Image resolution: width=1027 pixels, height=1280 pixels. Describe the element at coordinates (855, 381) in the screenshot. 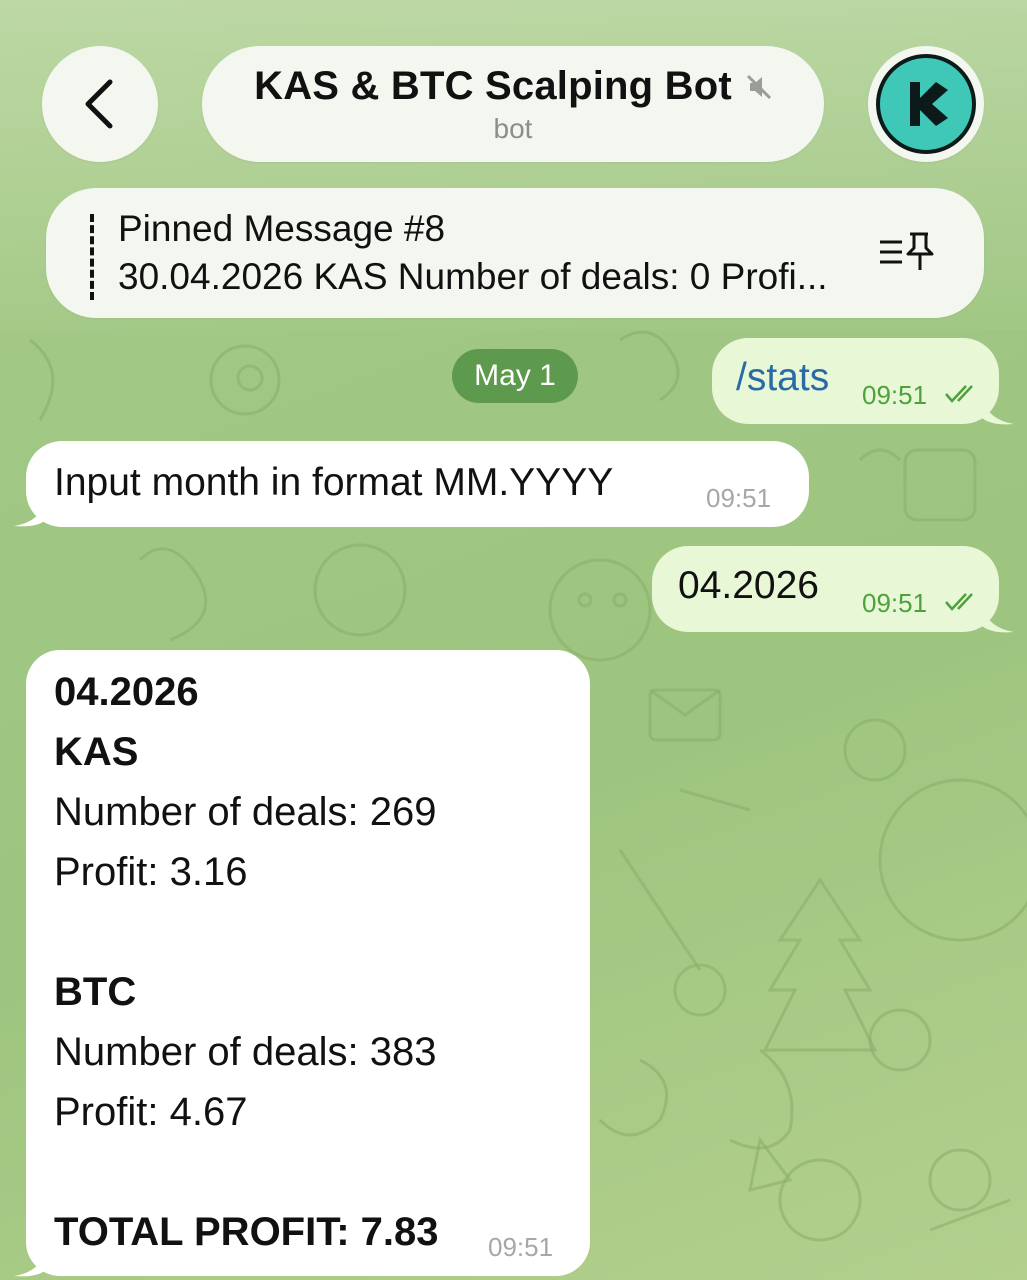

I see `message-bubble-outgoing: /stats 09:51` at that location.